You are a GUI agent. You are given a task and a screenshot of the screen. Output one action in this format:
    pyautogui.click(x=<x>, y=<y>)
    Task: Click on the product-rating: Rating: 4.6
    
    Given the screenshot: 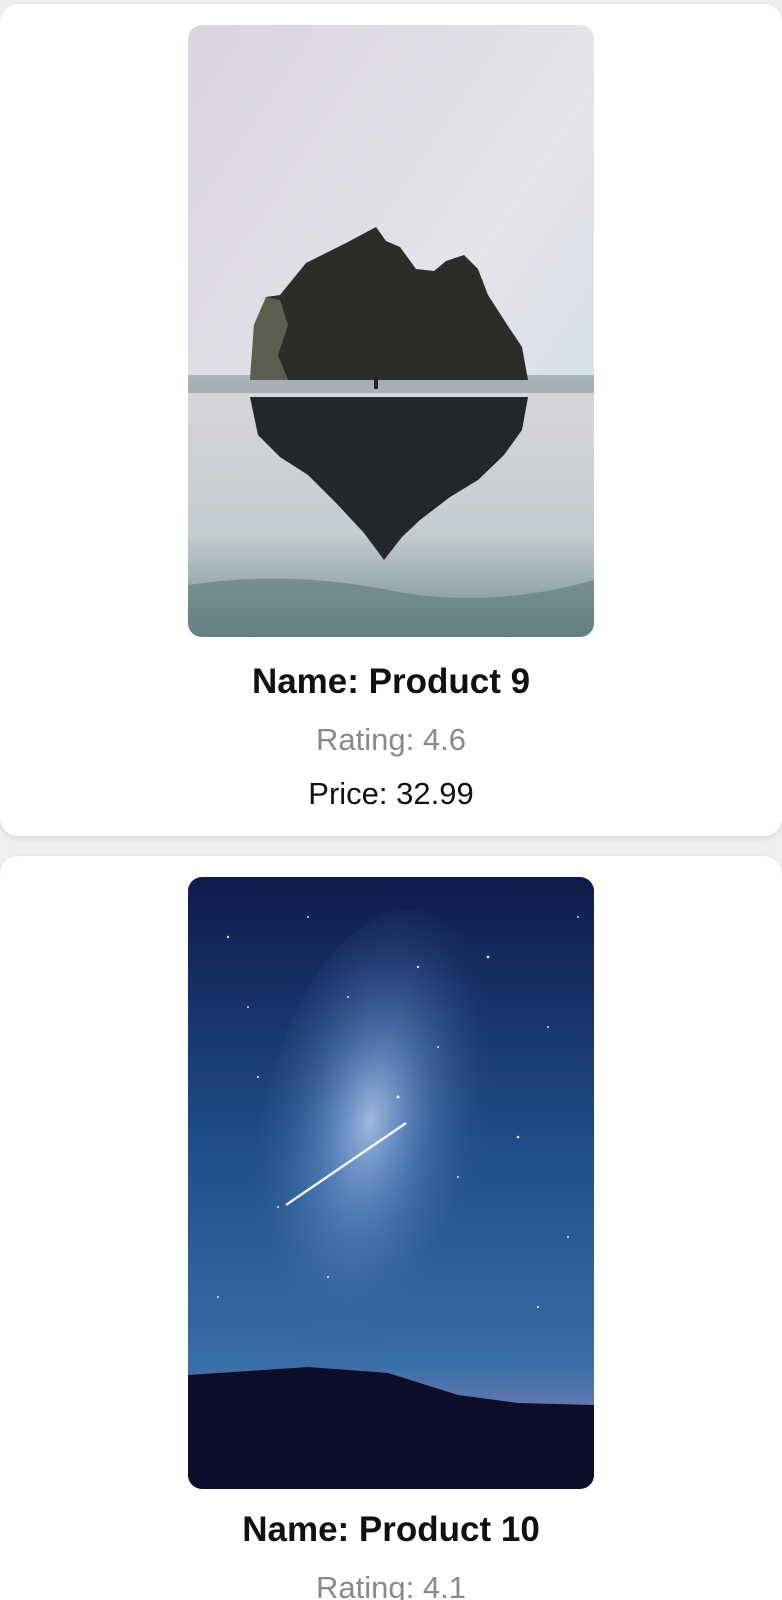 What is the action you would take?
    pyautogui.click(x=391, y=739)
    